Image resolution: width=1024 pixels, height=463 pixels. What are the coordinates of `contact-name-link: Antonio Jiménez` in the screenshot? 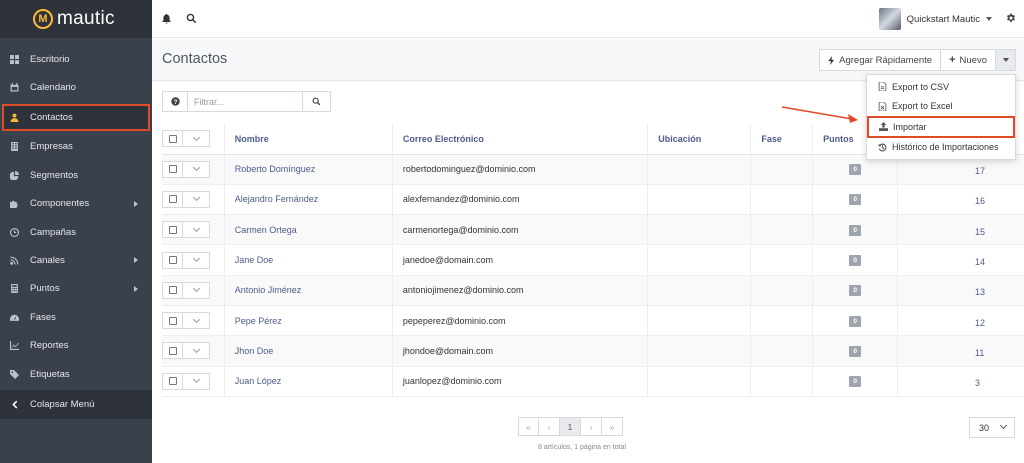 It's located at (268, 290).